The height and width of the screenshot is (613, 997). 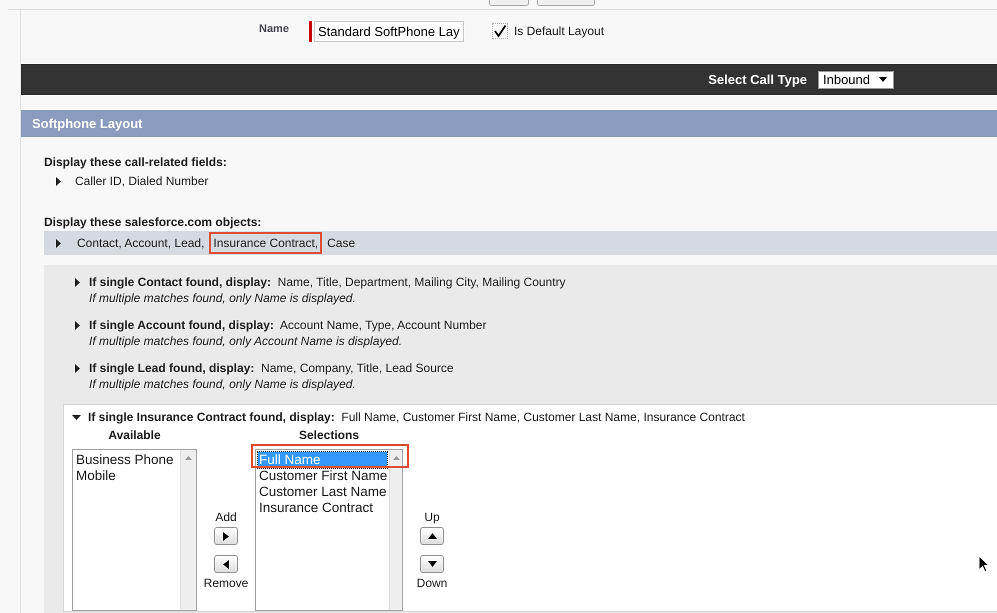 I want to click on up-arrow-icon, so click(x=432, y=536).